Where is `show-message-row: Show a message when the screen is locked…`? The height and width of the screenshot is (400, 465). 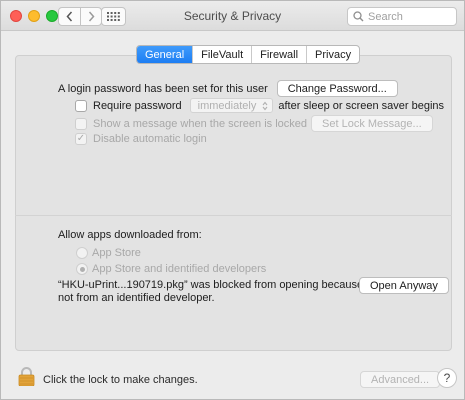 show-message-row: Show a message when the screen is locked… is located at coordinates (254, 123).